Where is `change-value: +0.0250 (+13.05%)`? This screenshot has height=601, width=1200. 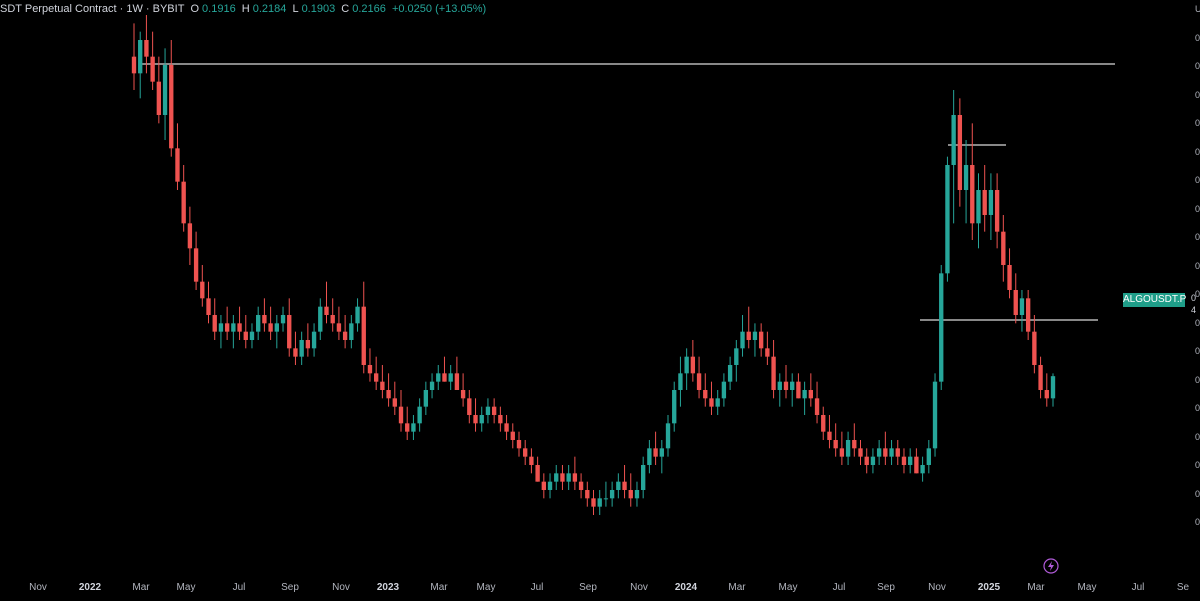
change-value: +0.0250 (+13.05%) is located at coordinates (439, 9).